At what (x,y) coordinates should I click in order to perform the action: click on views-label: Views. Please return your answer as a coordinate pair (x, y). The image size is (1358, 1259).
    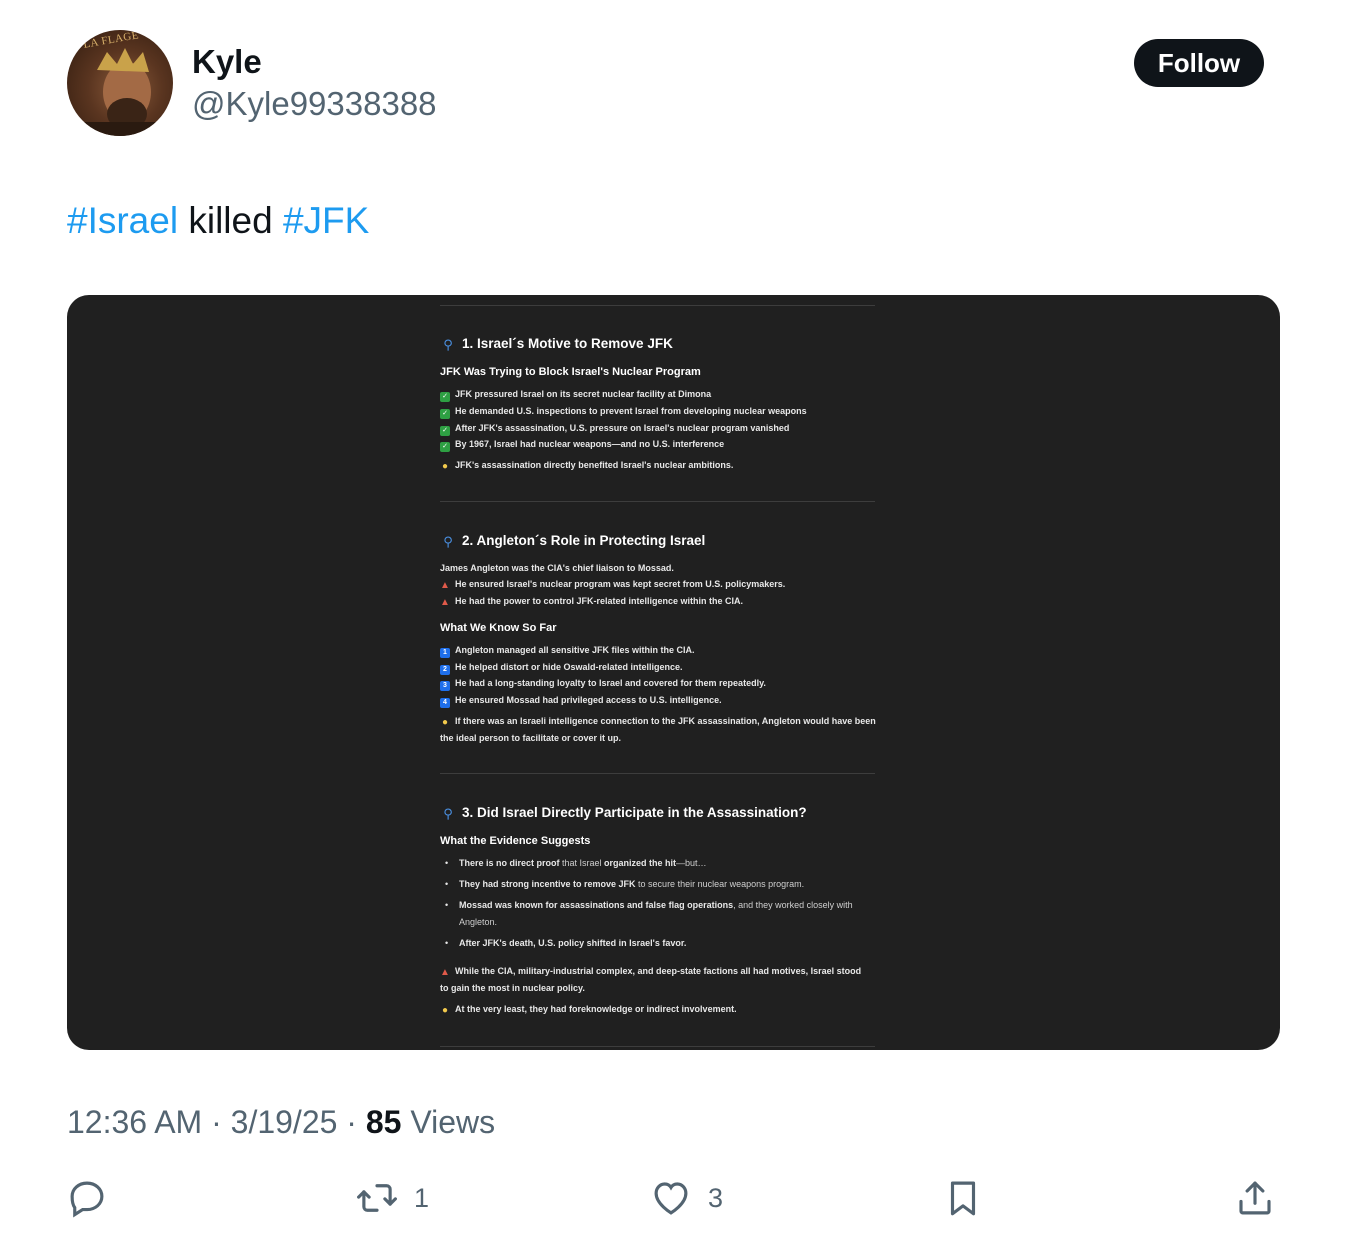
    Looking at the image, I should click on (448, 1122).